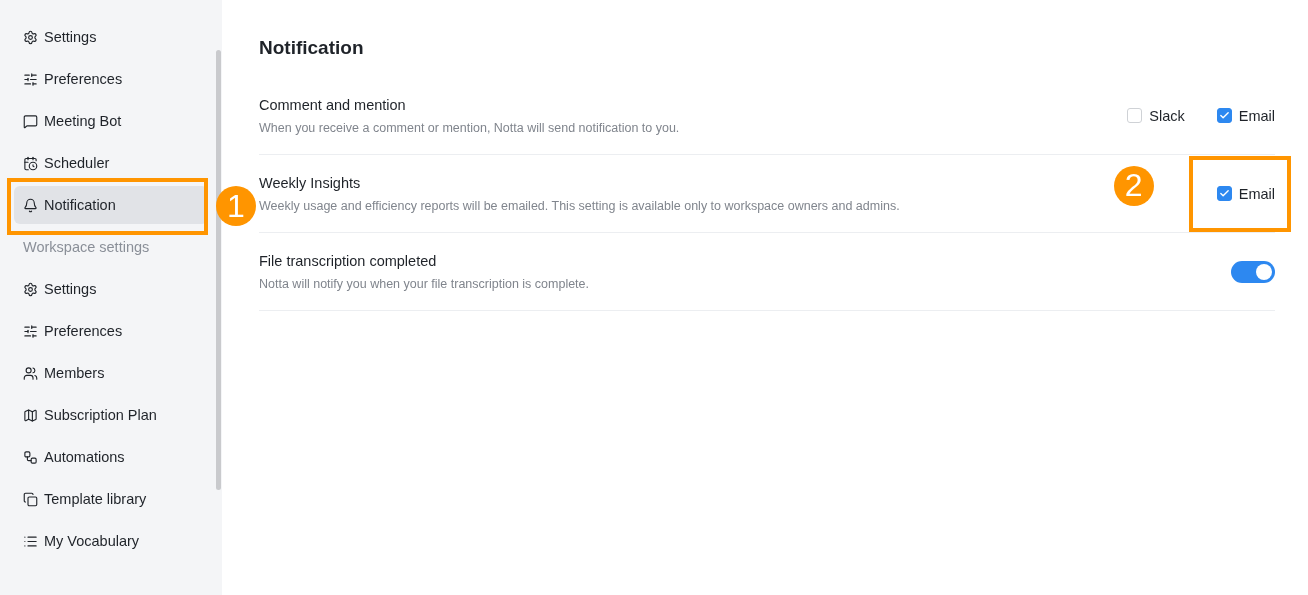 This screenshot has width=1308, height=595. Describe the element at coordinates (1253, 271) in the screenshot. I see `toggle-switch` at that location.